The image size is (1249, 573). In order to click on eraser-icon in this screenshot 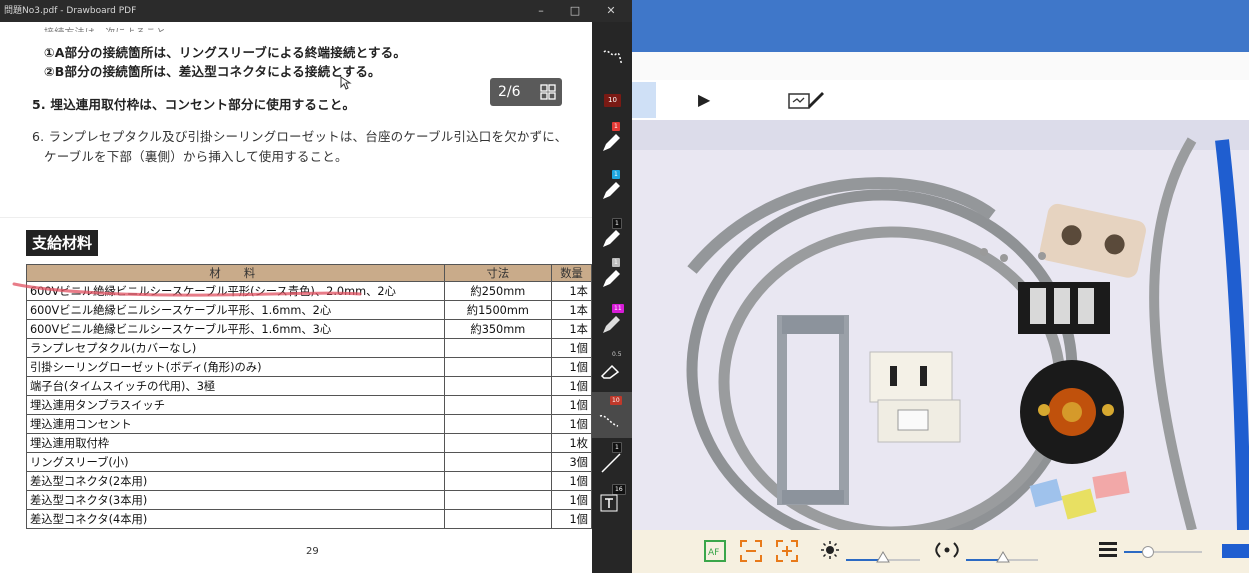, I will do `click(610, 371)`.